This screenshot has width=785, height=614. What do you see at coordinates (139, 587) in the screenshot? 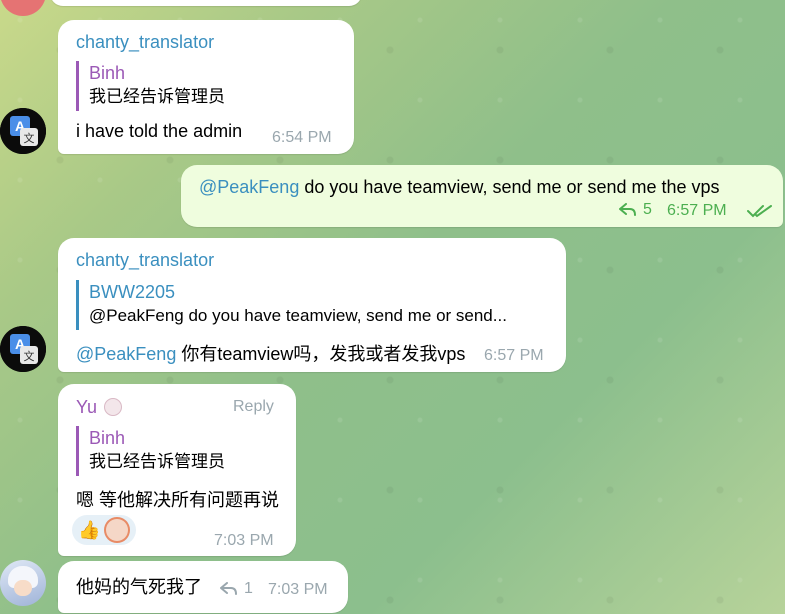
I see `message-text: 他妈的气死我了` at bounding box center [139, 587].